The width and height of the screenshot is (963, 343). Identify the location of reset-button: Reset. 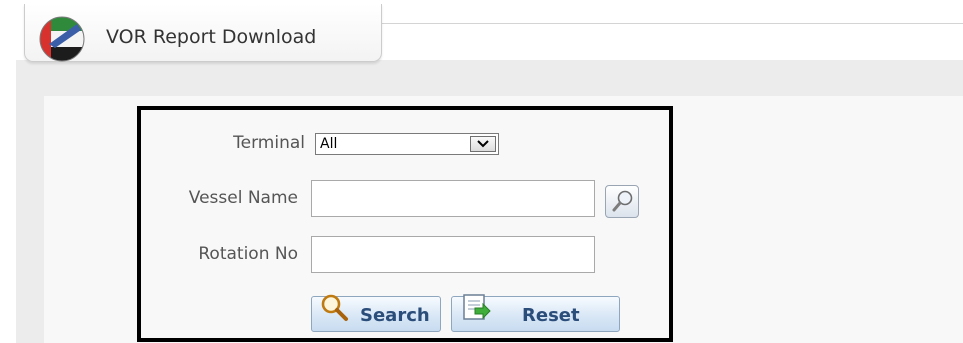
(535, 313).